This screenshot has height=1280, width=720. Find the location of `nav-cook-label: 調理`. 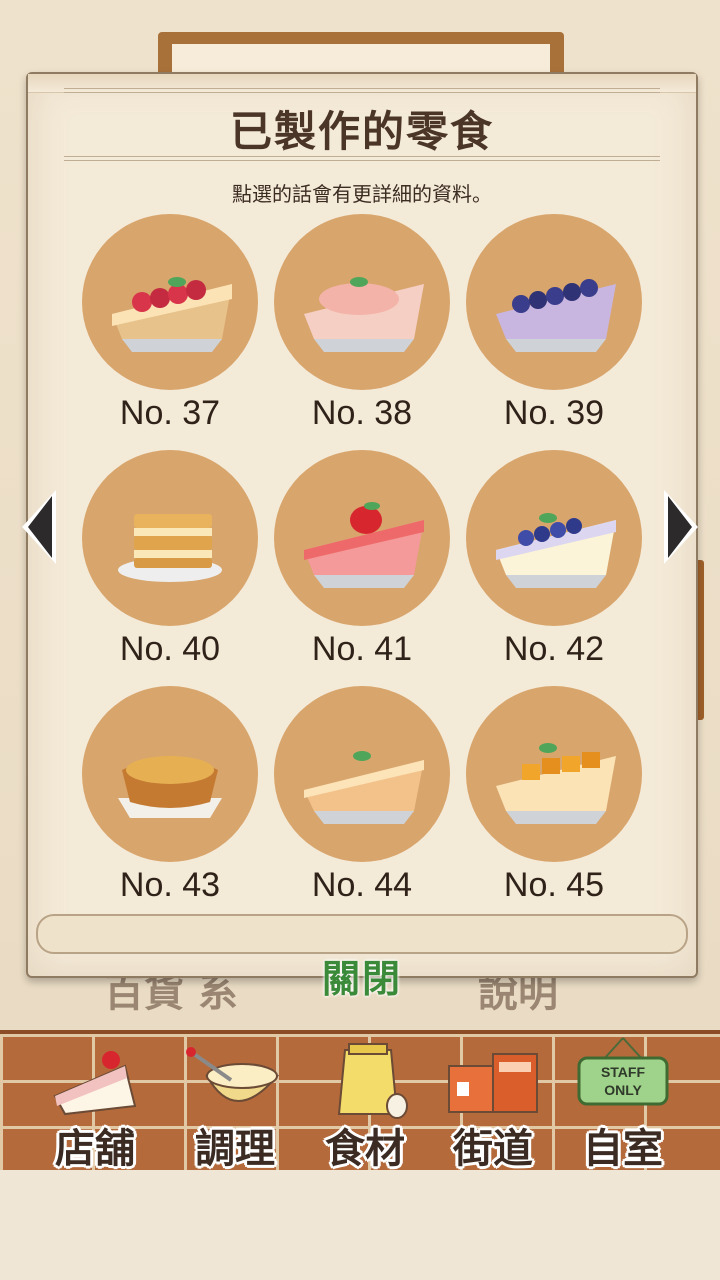

nav-cook-label: 調理 is located at coordinates (235, 1149).